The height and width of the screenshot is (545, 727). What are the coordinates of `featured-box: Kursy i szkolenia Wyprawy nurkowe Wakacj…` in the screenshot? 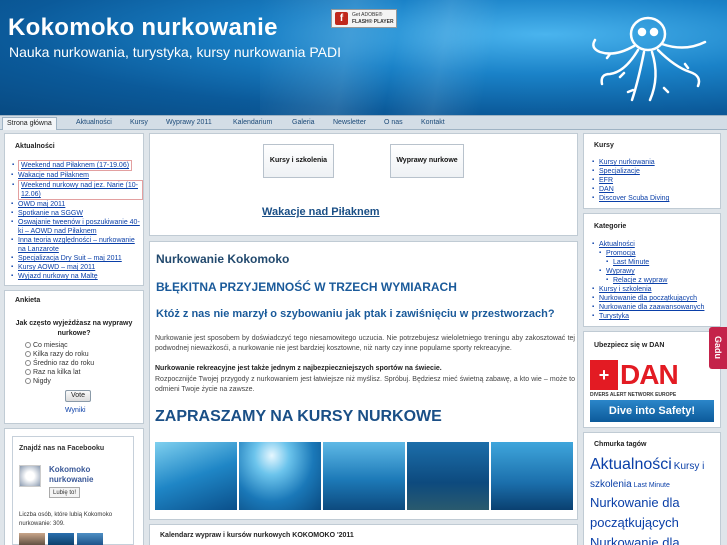 It's located at (363, 184).